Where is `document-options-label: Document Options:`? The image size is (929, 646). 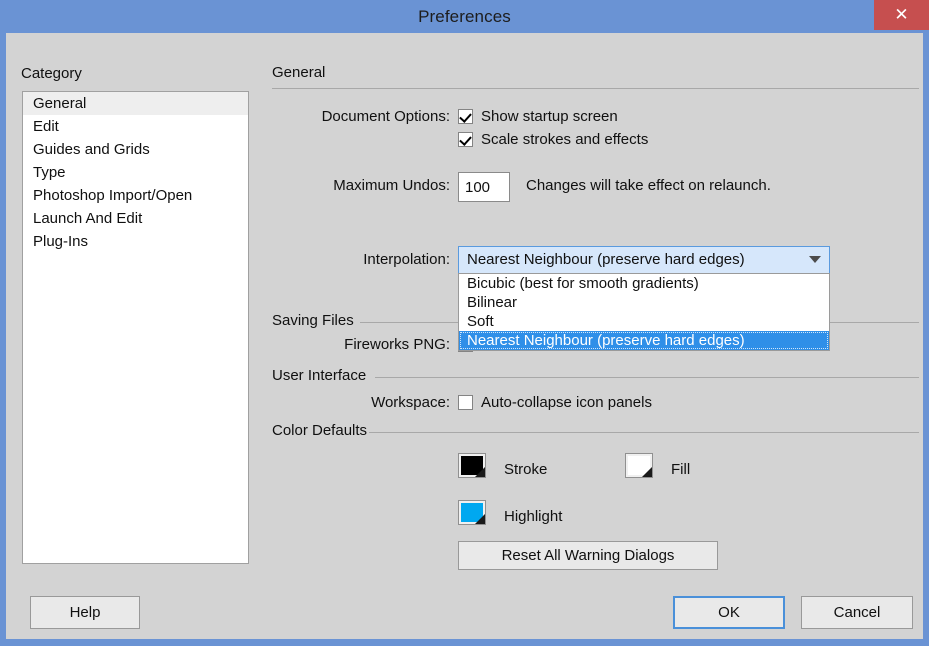
document-options-label: Document Options: is located at coordinates (385, 116).